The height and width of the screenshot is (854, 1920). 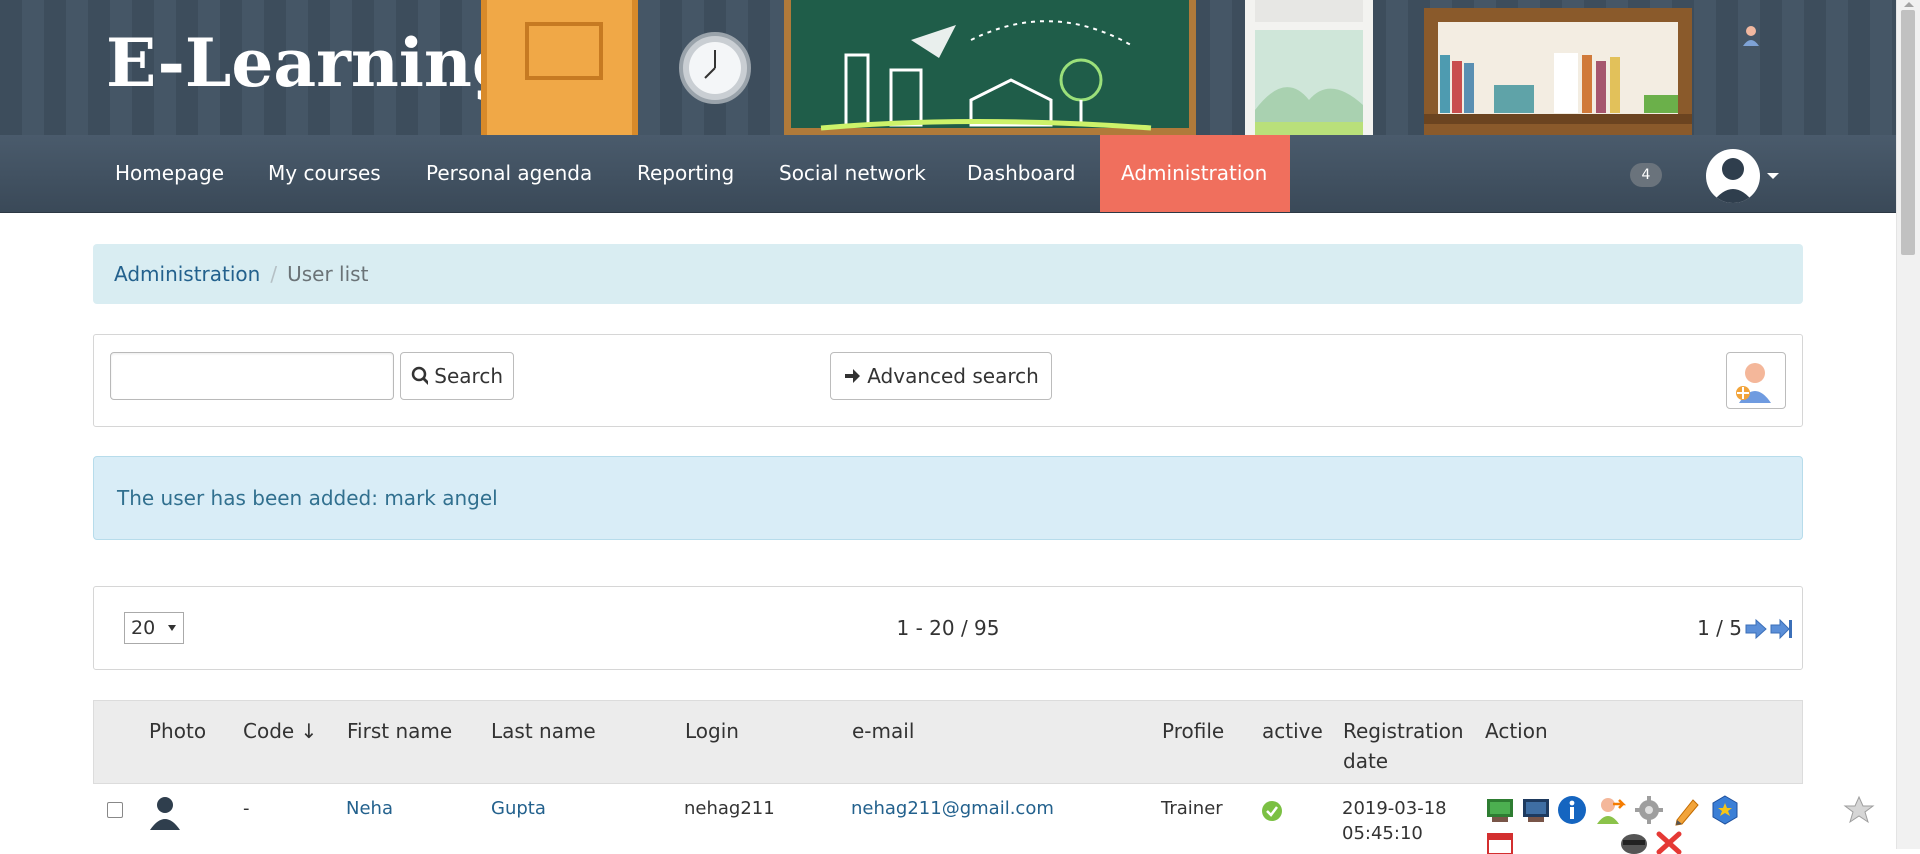 What do you see at coordinates (543, 731) in the screenshot?
I see `col-last-name: Last name` at bounding box center [543, 731].